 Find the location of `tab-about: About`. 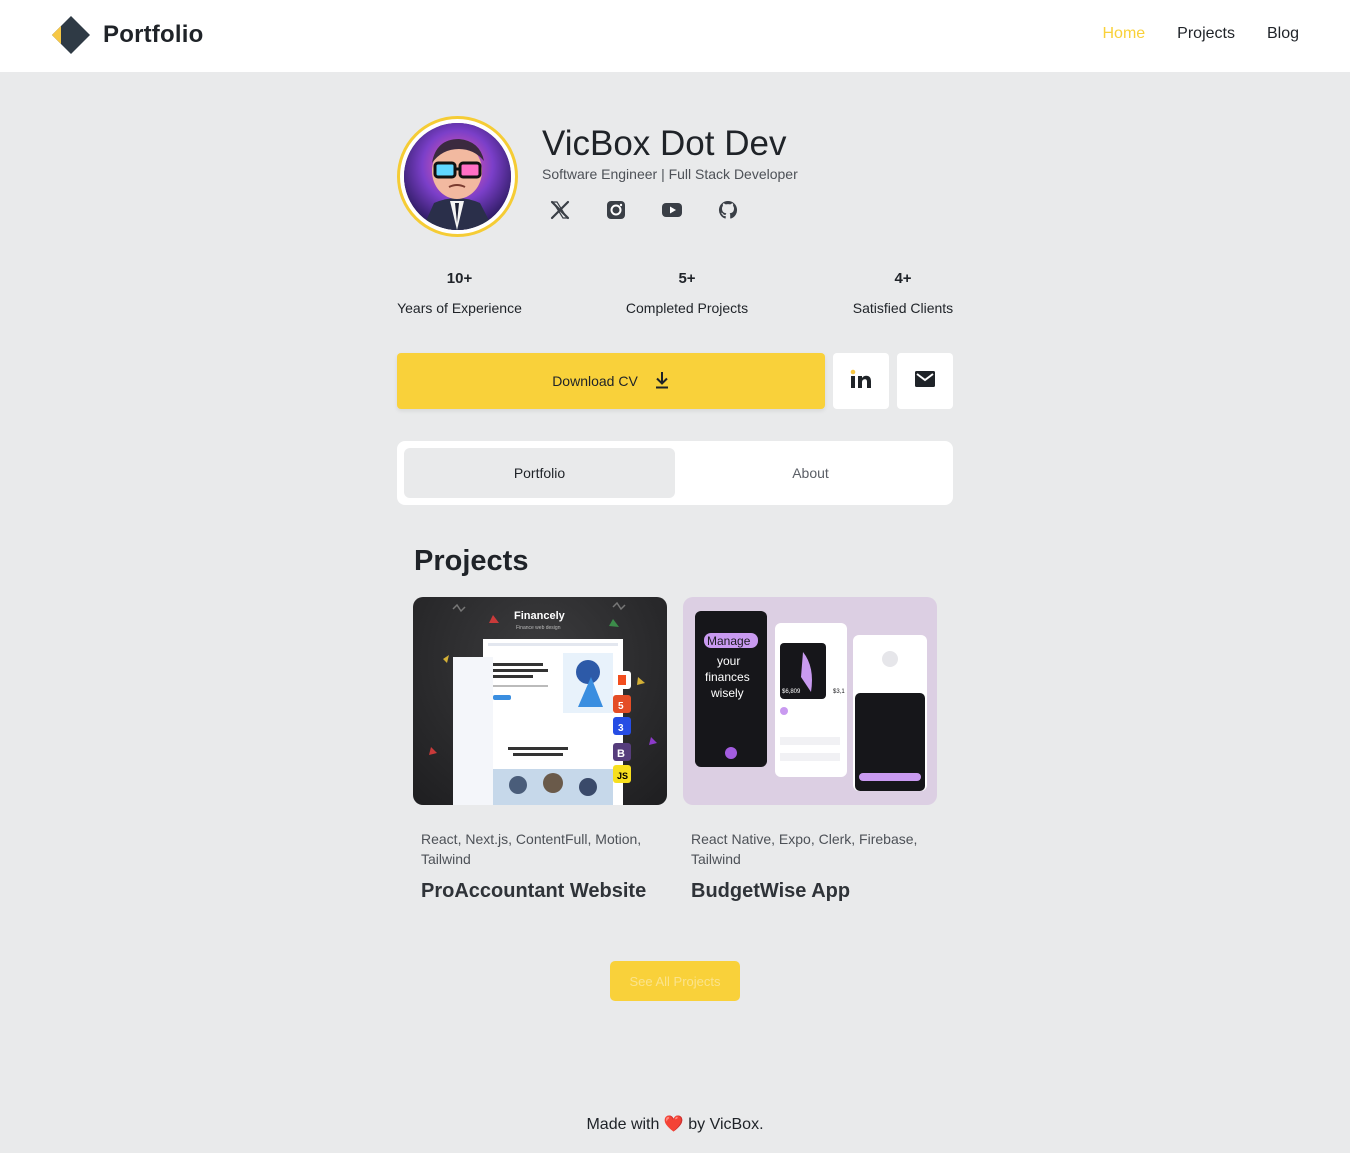

tab-about: About is located at coordinates (810, 473).